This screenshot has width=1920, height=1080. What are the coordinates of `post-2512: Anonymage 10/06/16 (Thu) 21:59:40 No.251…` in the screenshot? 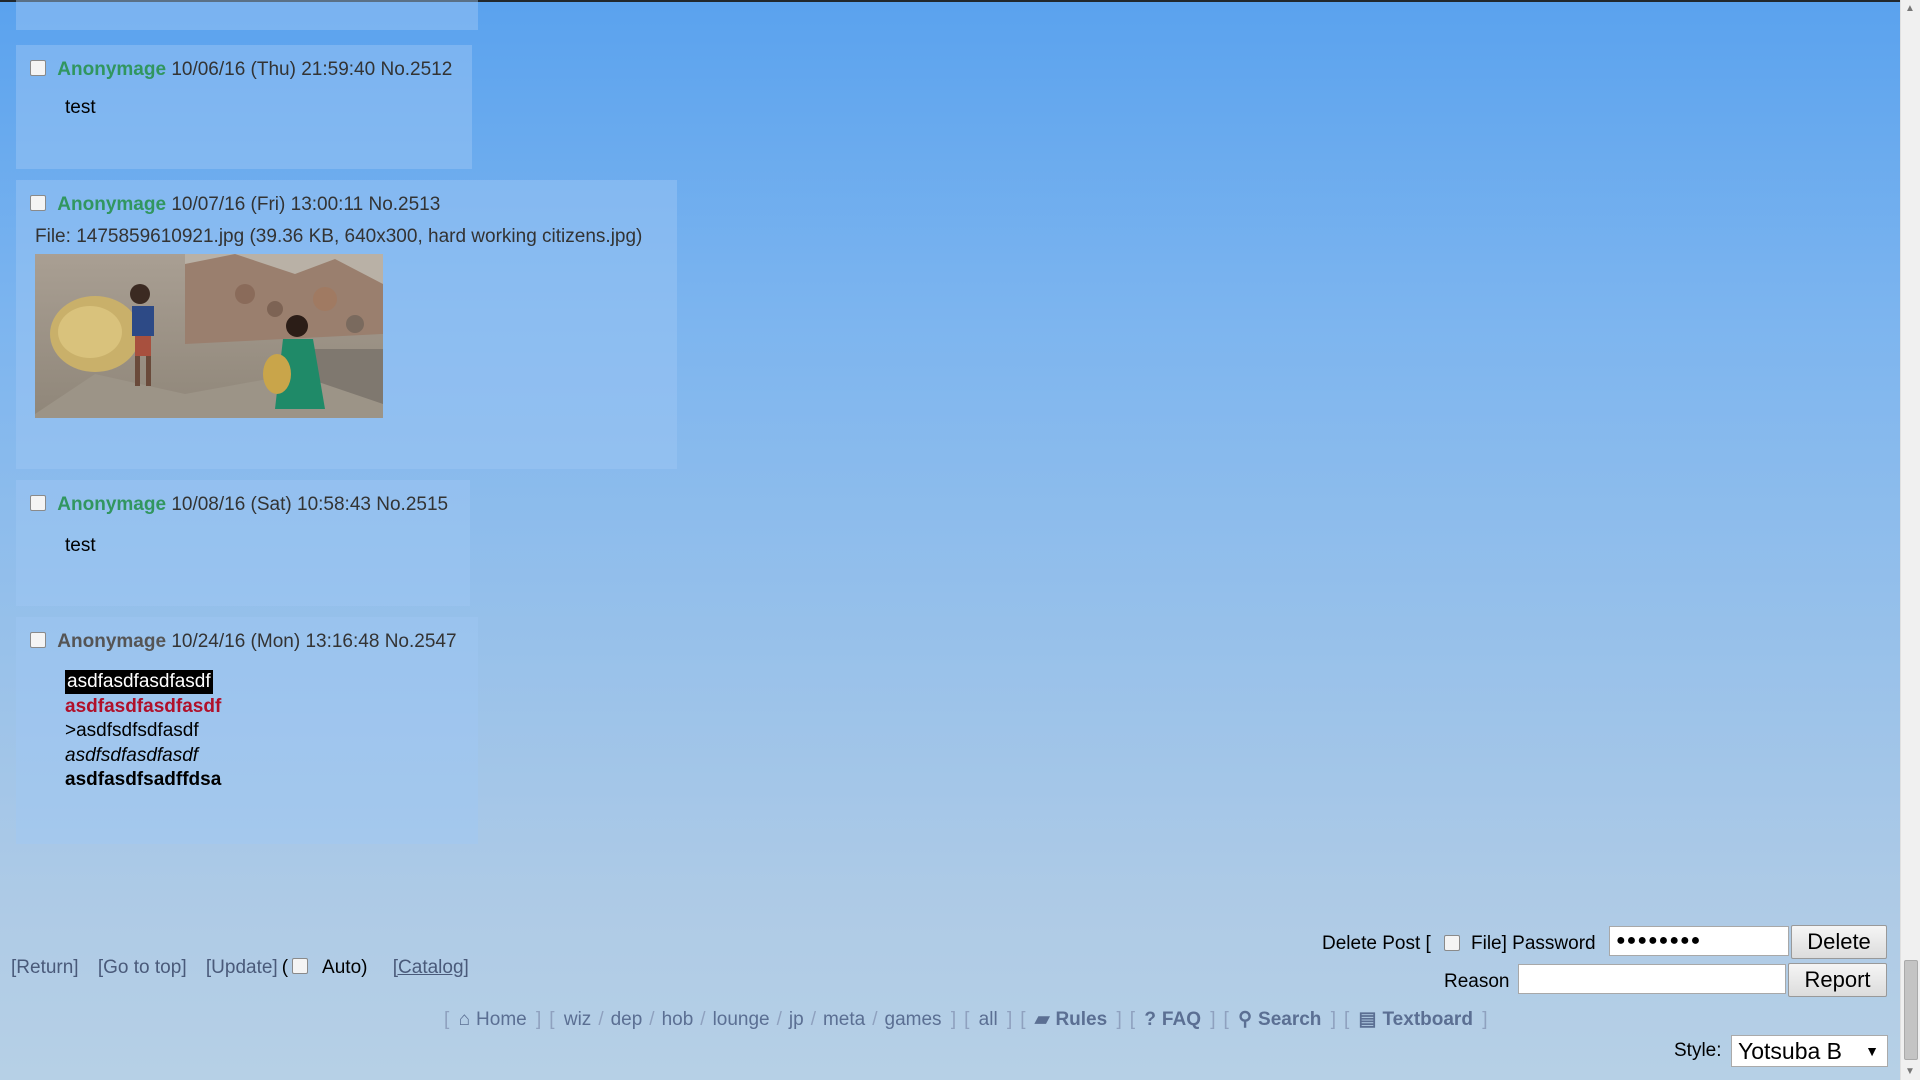 It's located at (244, 107).